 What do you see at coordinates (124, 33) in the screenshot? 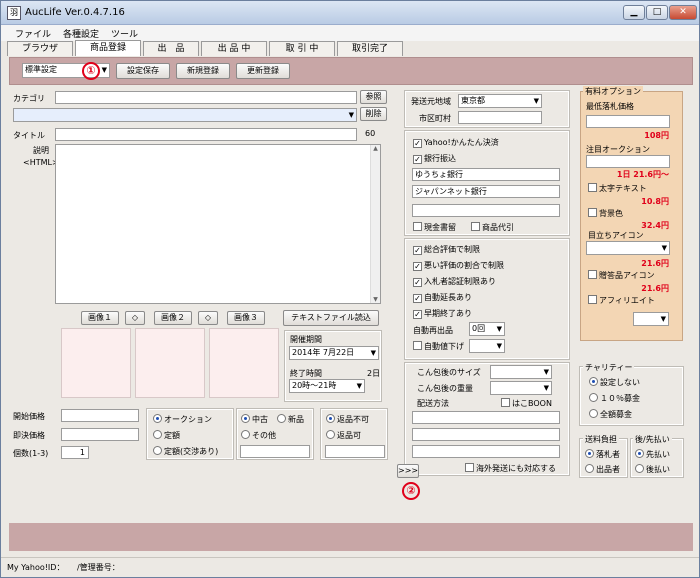
I see `menu-tools: ツール` at bounding box center [124, 33].